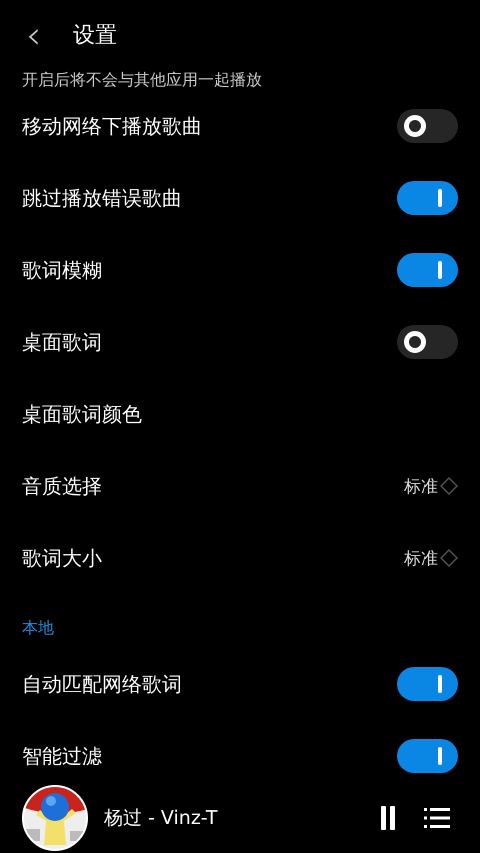  Describe the element at coordinates (102, 198) in the screenshot. I see `setting-label: 跳过播放错误歌曲` at that location.